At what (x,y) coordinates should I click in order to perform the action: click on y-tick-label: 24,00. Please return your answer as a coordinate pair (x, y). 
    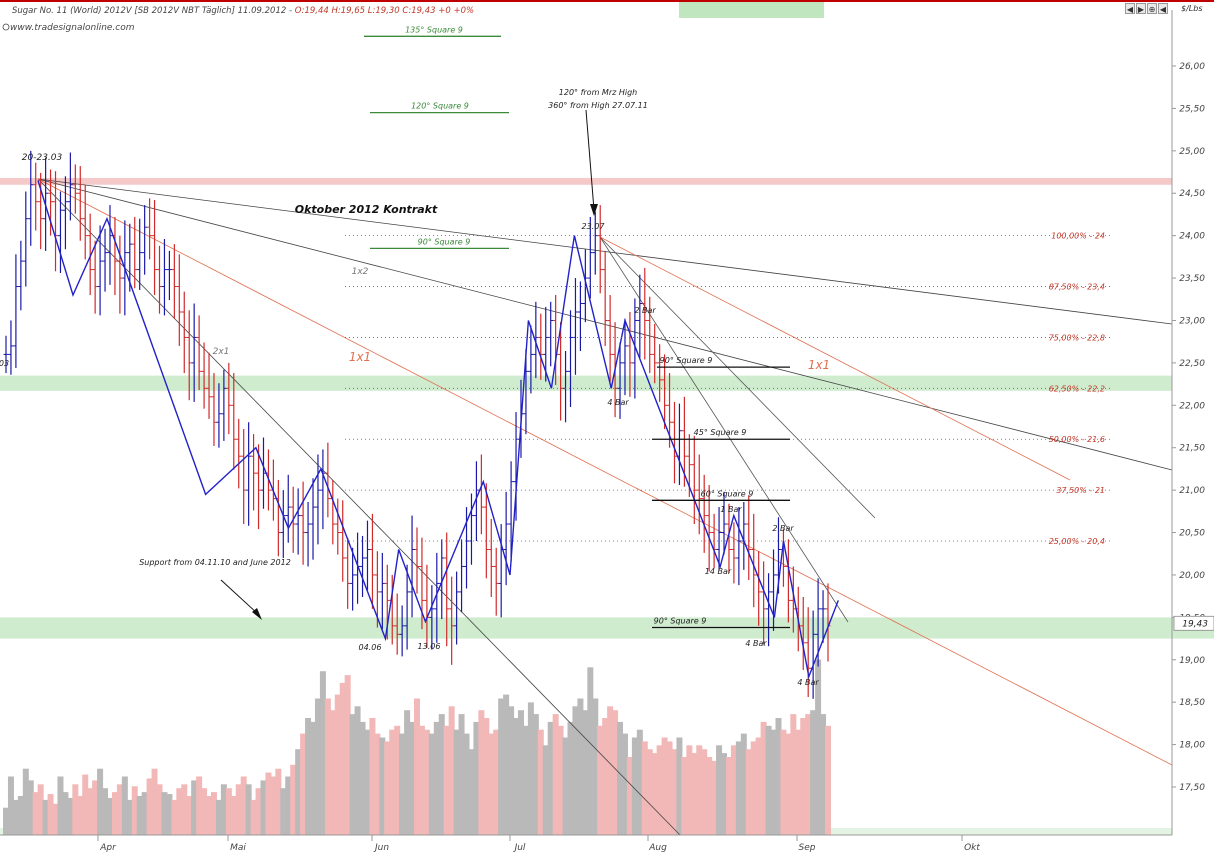
    Looking at the image, I should click on (1192, 237).